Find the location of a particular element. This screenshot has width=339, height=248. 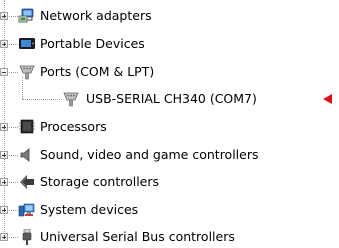

tree-item-ports: Ports (COM & LPT) is located at coordinates (169, 72).